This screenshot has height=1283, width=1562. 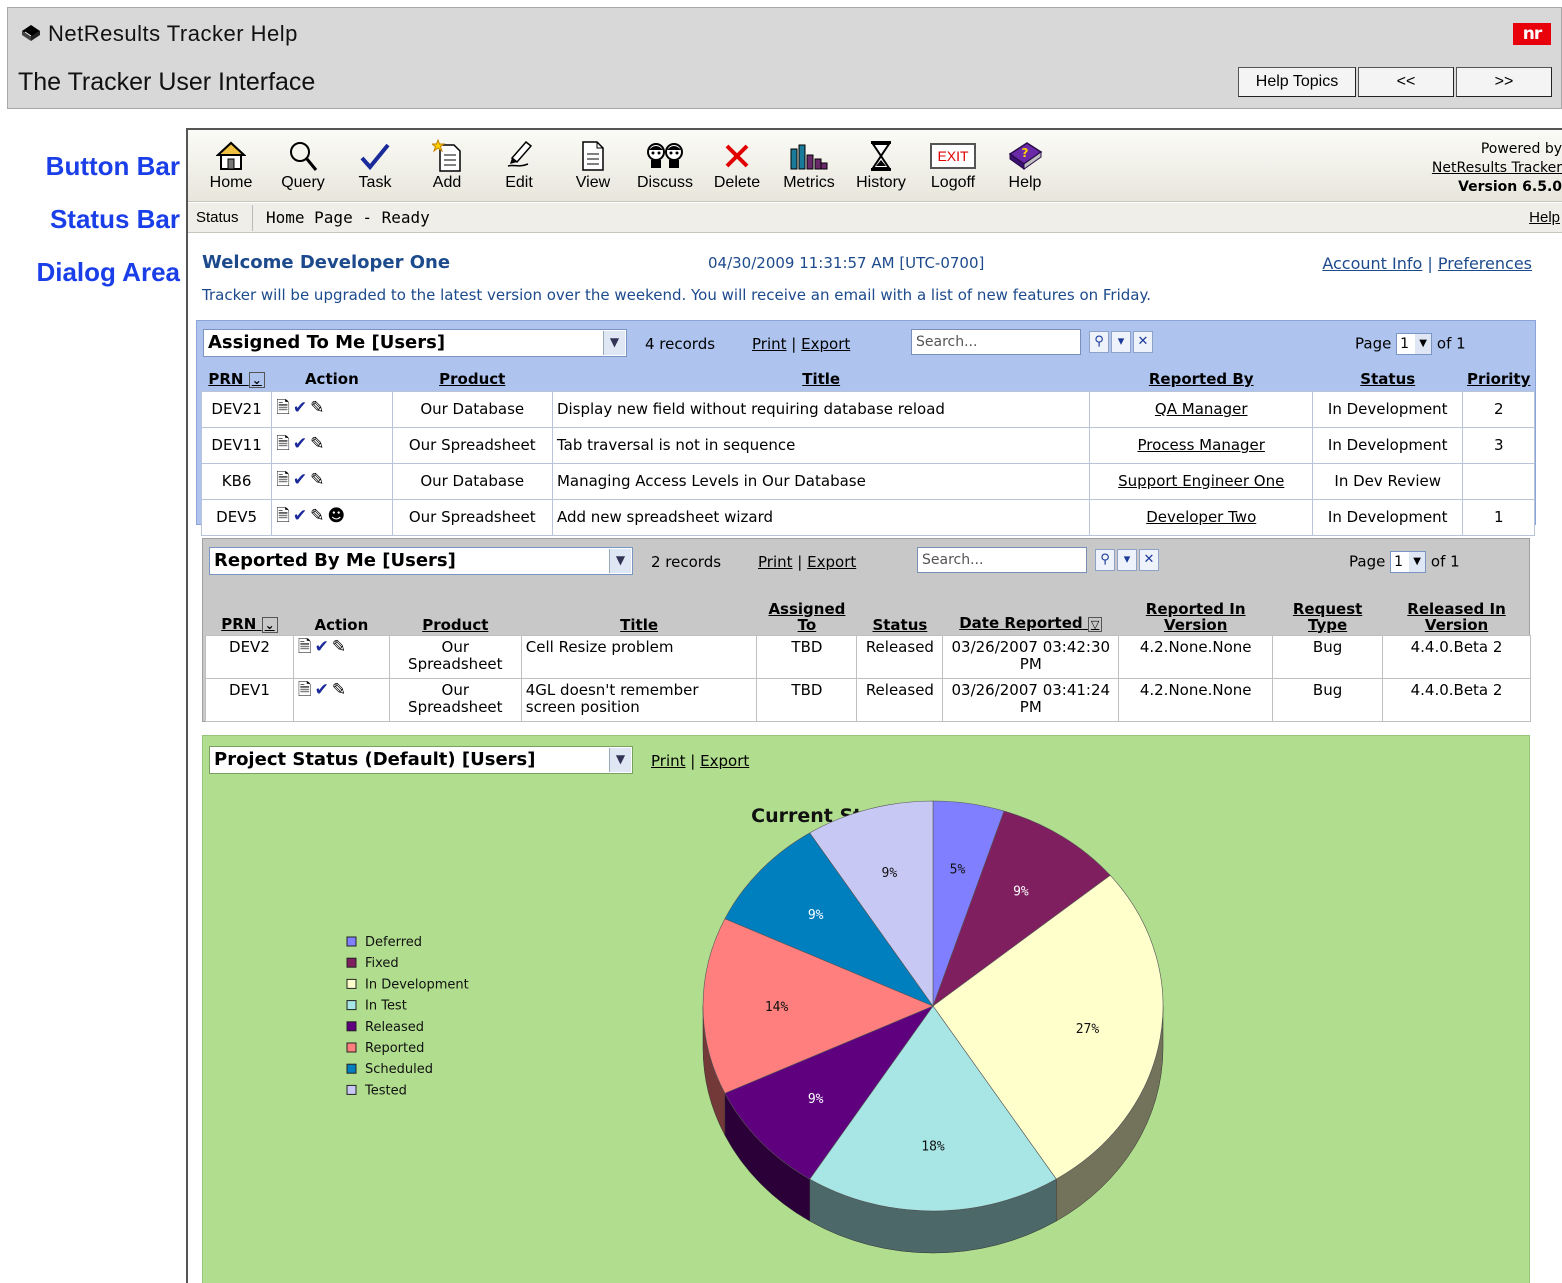 I want to click on reported-print-link: Print, so click(x=775, y=562).